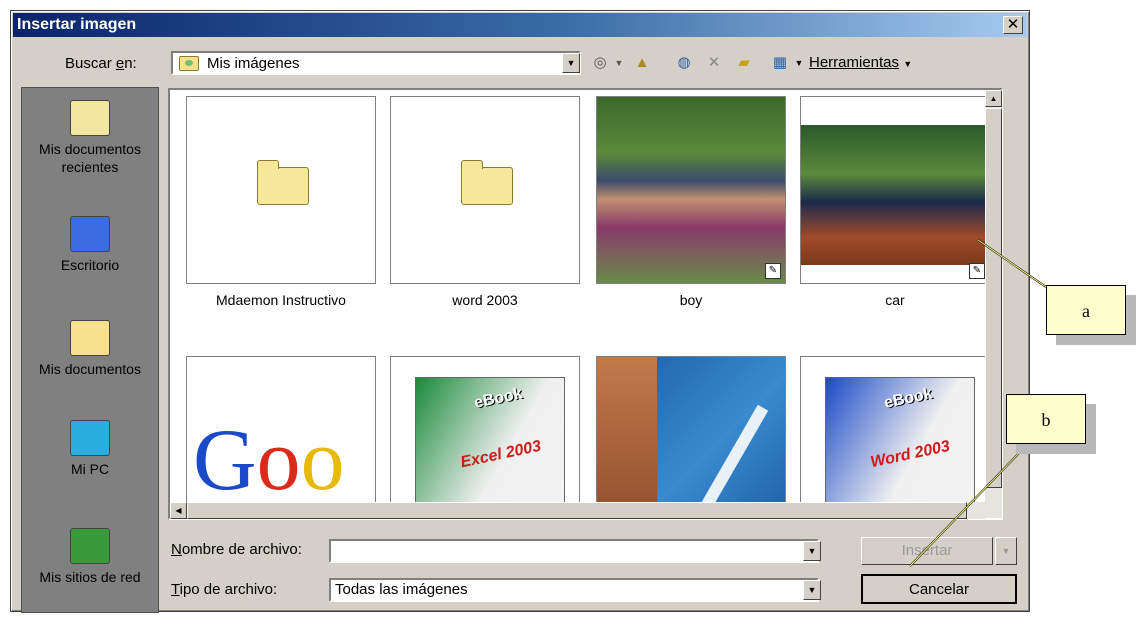  I want to click on pointer-line-b-highlight, so click(966, 508).